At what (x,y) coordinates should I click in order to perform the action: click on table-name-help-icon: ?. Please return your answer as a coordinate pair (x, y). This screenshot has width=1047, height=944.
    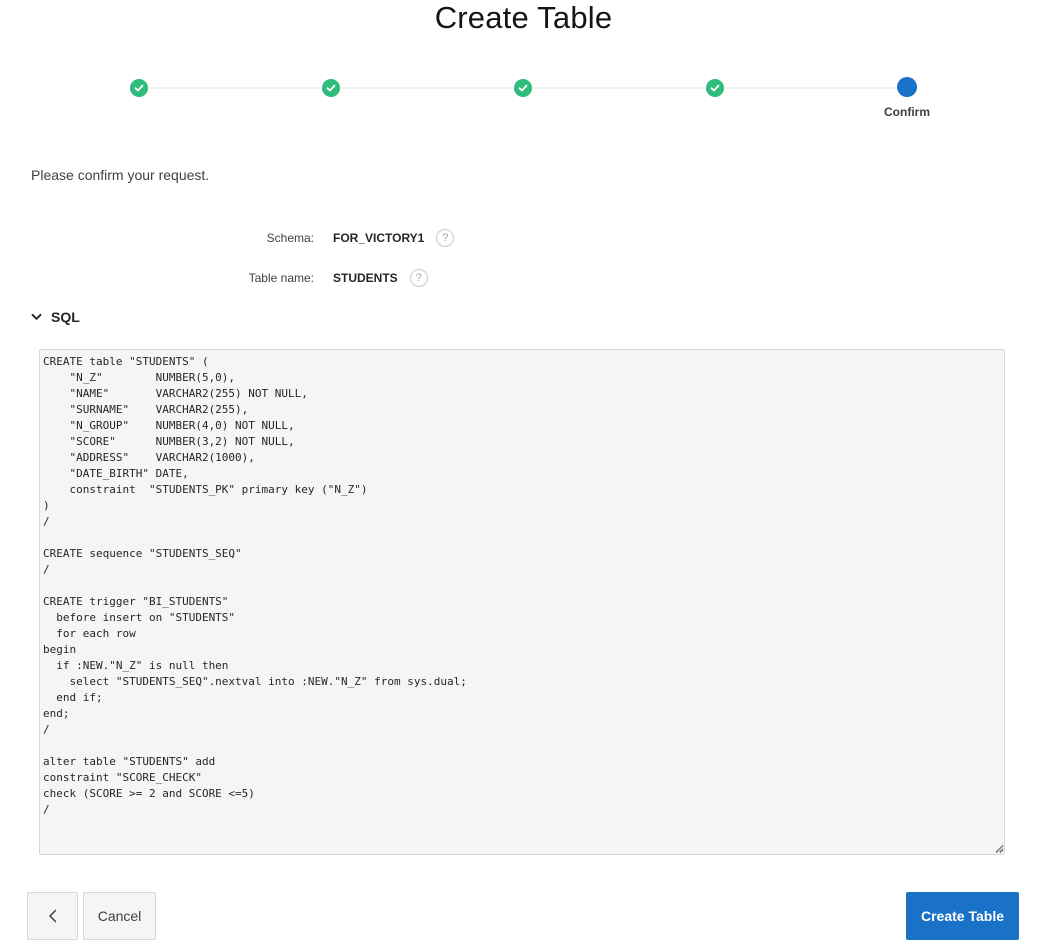
    Looking at the image, I should click on (418, 278).